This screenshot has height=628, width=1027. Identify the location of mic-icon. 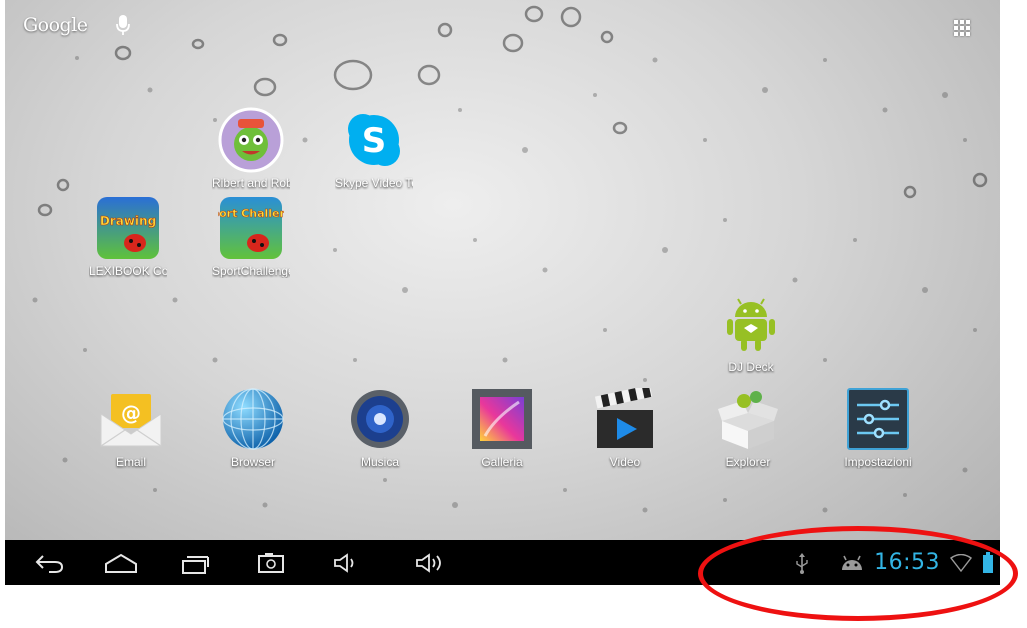
(122, 25).